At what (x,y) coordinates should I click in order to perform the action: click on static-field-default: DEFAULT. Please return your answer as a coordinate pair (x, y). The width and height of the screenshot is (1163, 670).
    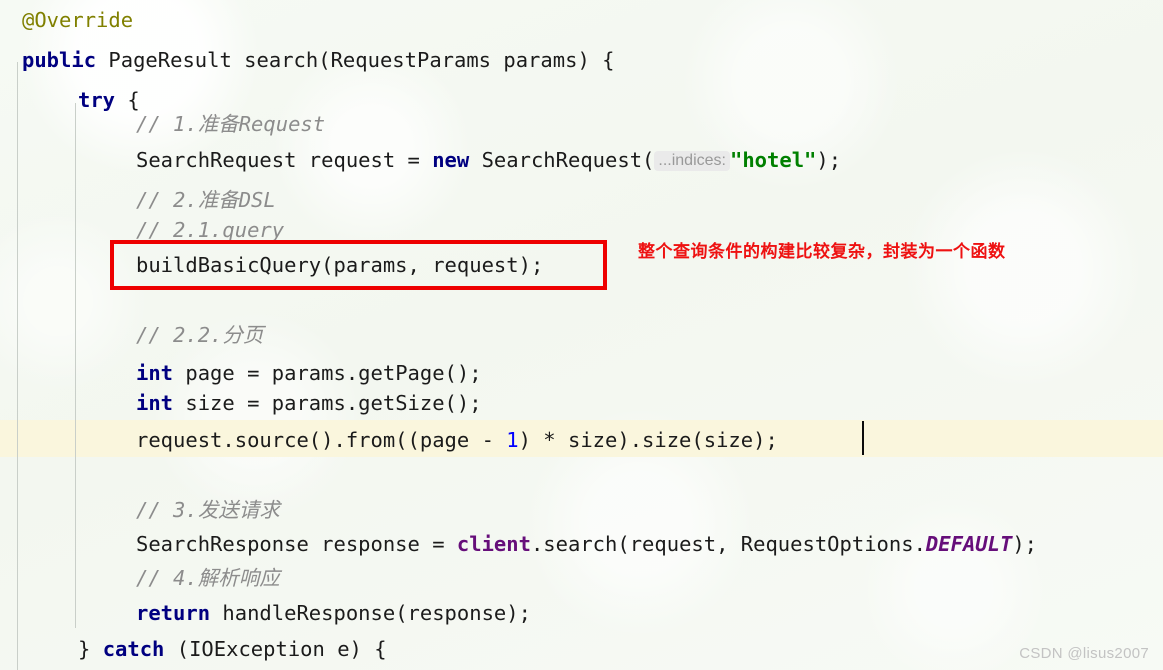
    Looking at the image, I should click on (969, 544).